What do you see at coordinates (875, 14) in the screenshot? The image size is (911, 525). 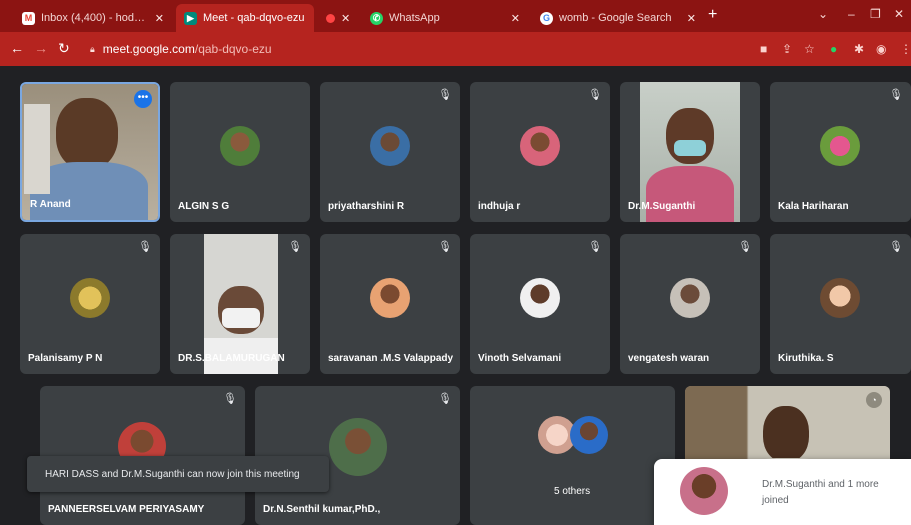 I see `maximize-icon: ❐` at bounding box center [875, 14].